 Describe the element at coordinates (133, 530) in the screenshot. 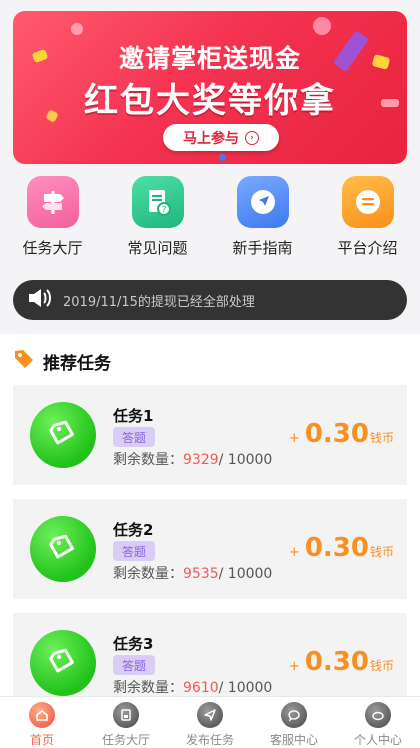

I see `task-name: 任务2` at that location.